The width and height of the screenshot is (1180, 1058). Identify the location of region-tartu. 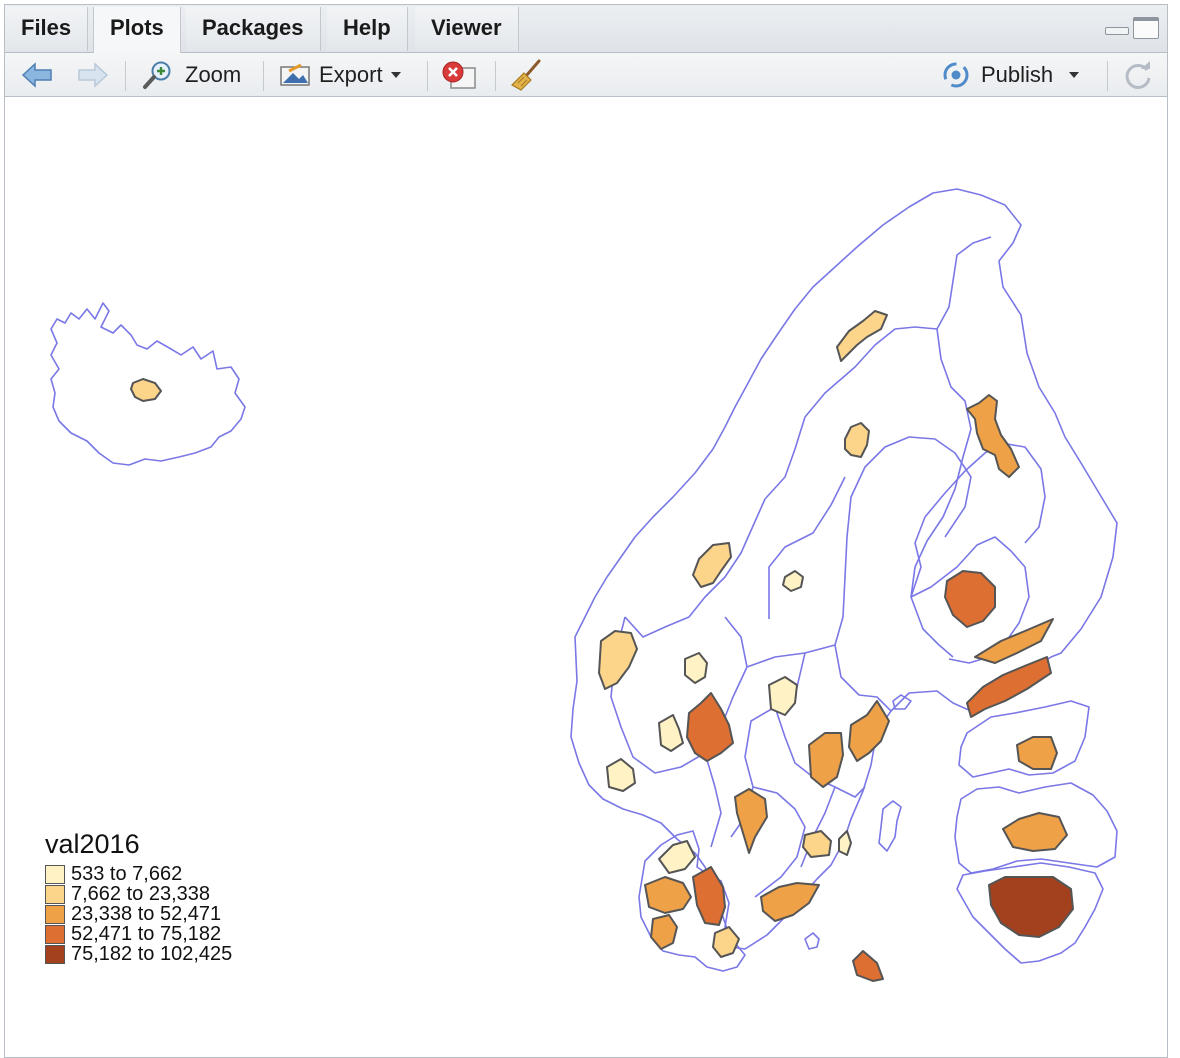
(1037, 753).